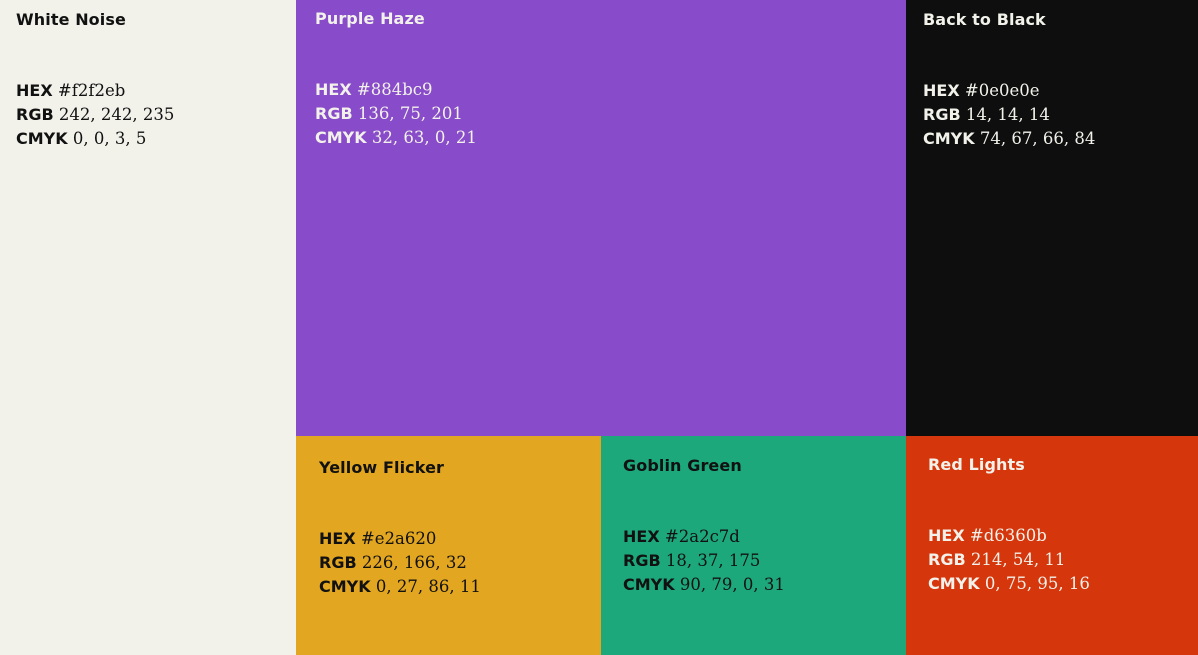 Image resolution: width=1198 pixels, height=655 pixels. Describe the element at coordinates (71, 19) in the screenshot. I see `swatch-name: White Noise` at that location.